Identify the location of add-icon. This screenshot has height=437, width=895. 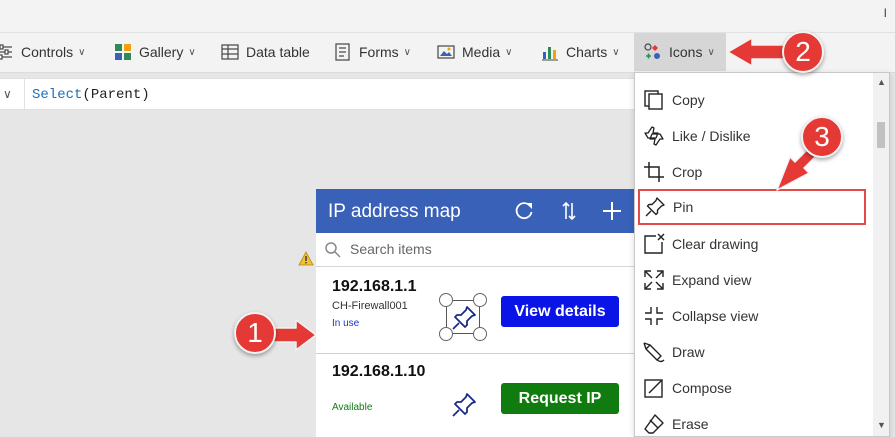
(612, 211).